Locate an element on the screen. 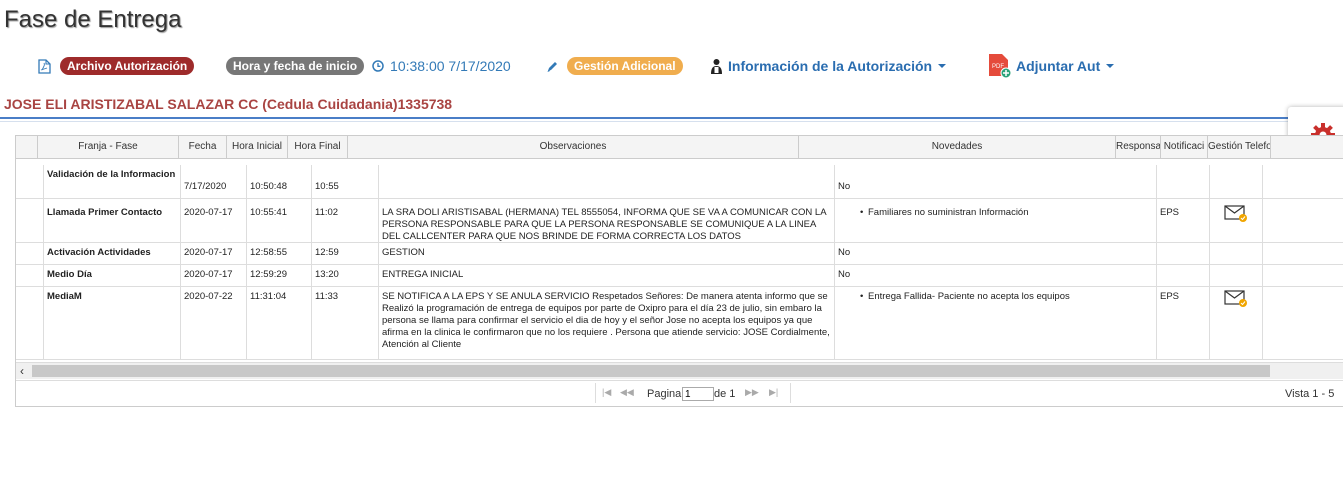 The width and height of the screenshot is (1343, 482). header-fecha: Fecha is located at coordinates (203, 147).